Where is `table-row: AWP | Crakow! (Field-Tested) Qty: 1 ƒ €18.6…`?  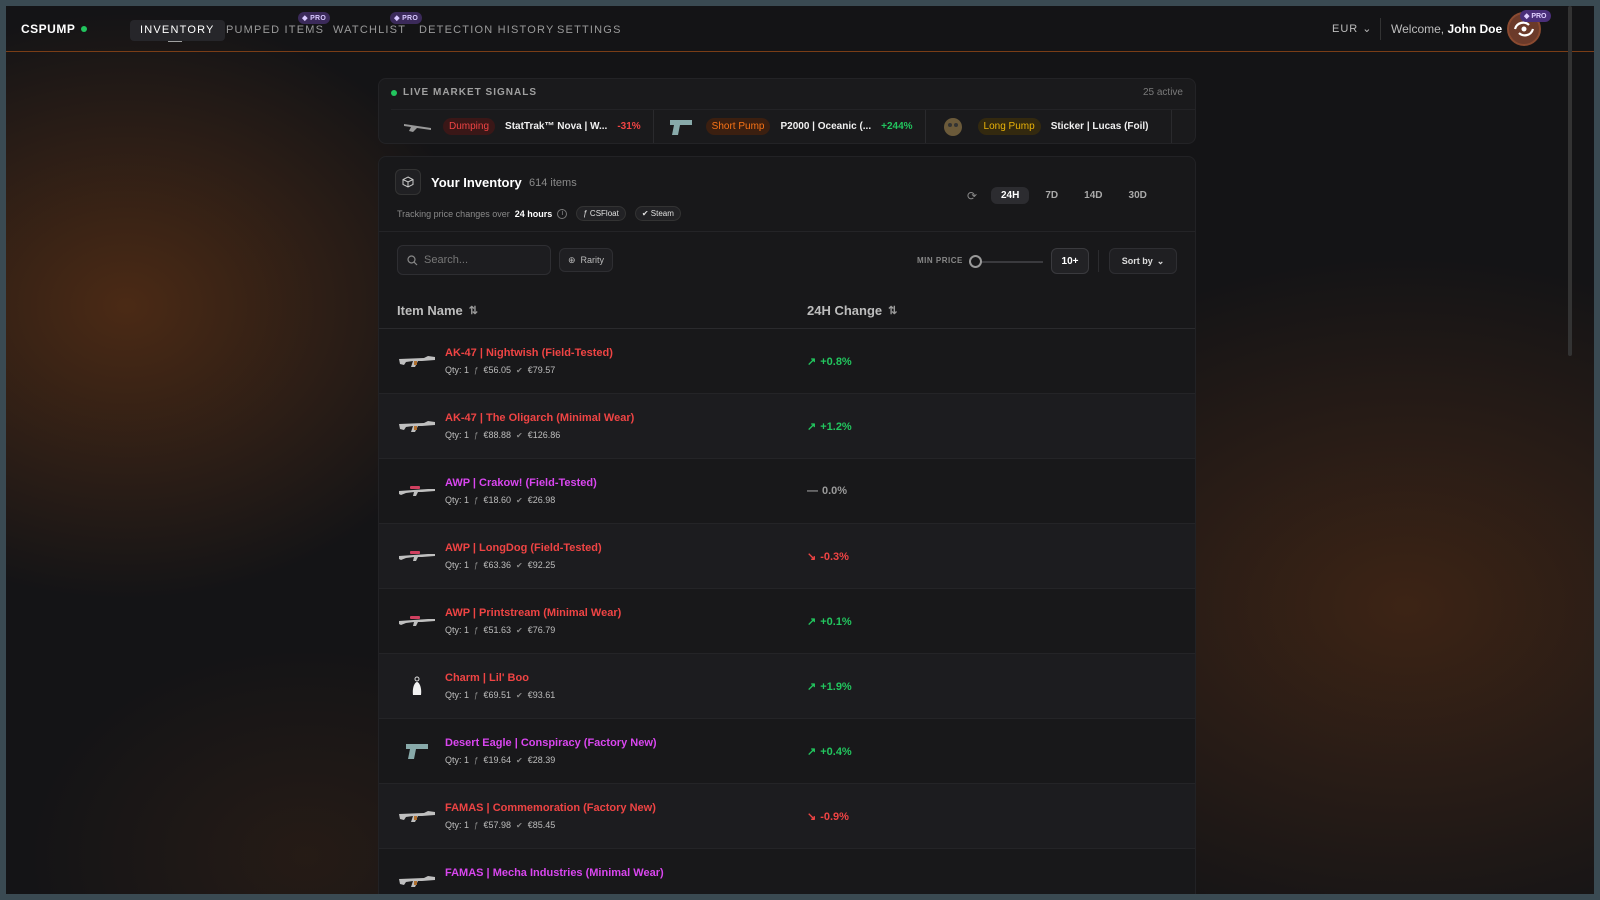 table-row: AWP | Crakow! (Field-Tested) Qty: 1 ƒ €18.6… is located at coordinates (787, 491).